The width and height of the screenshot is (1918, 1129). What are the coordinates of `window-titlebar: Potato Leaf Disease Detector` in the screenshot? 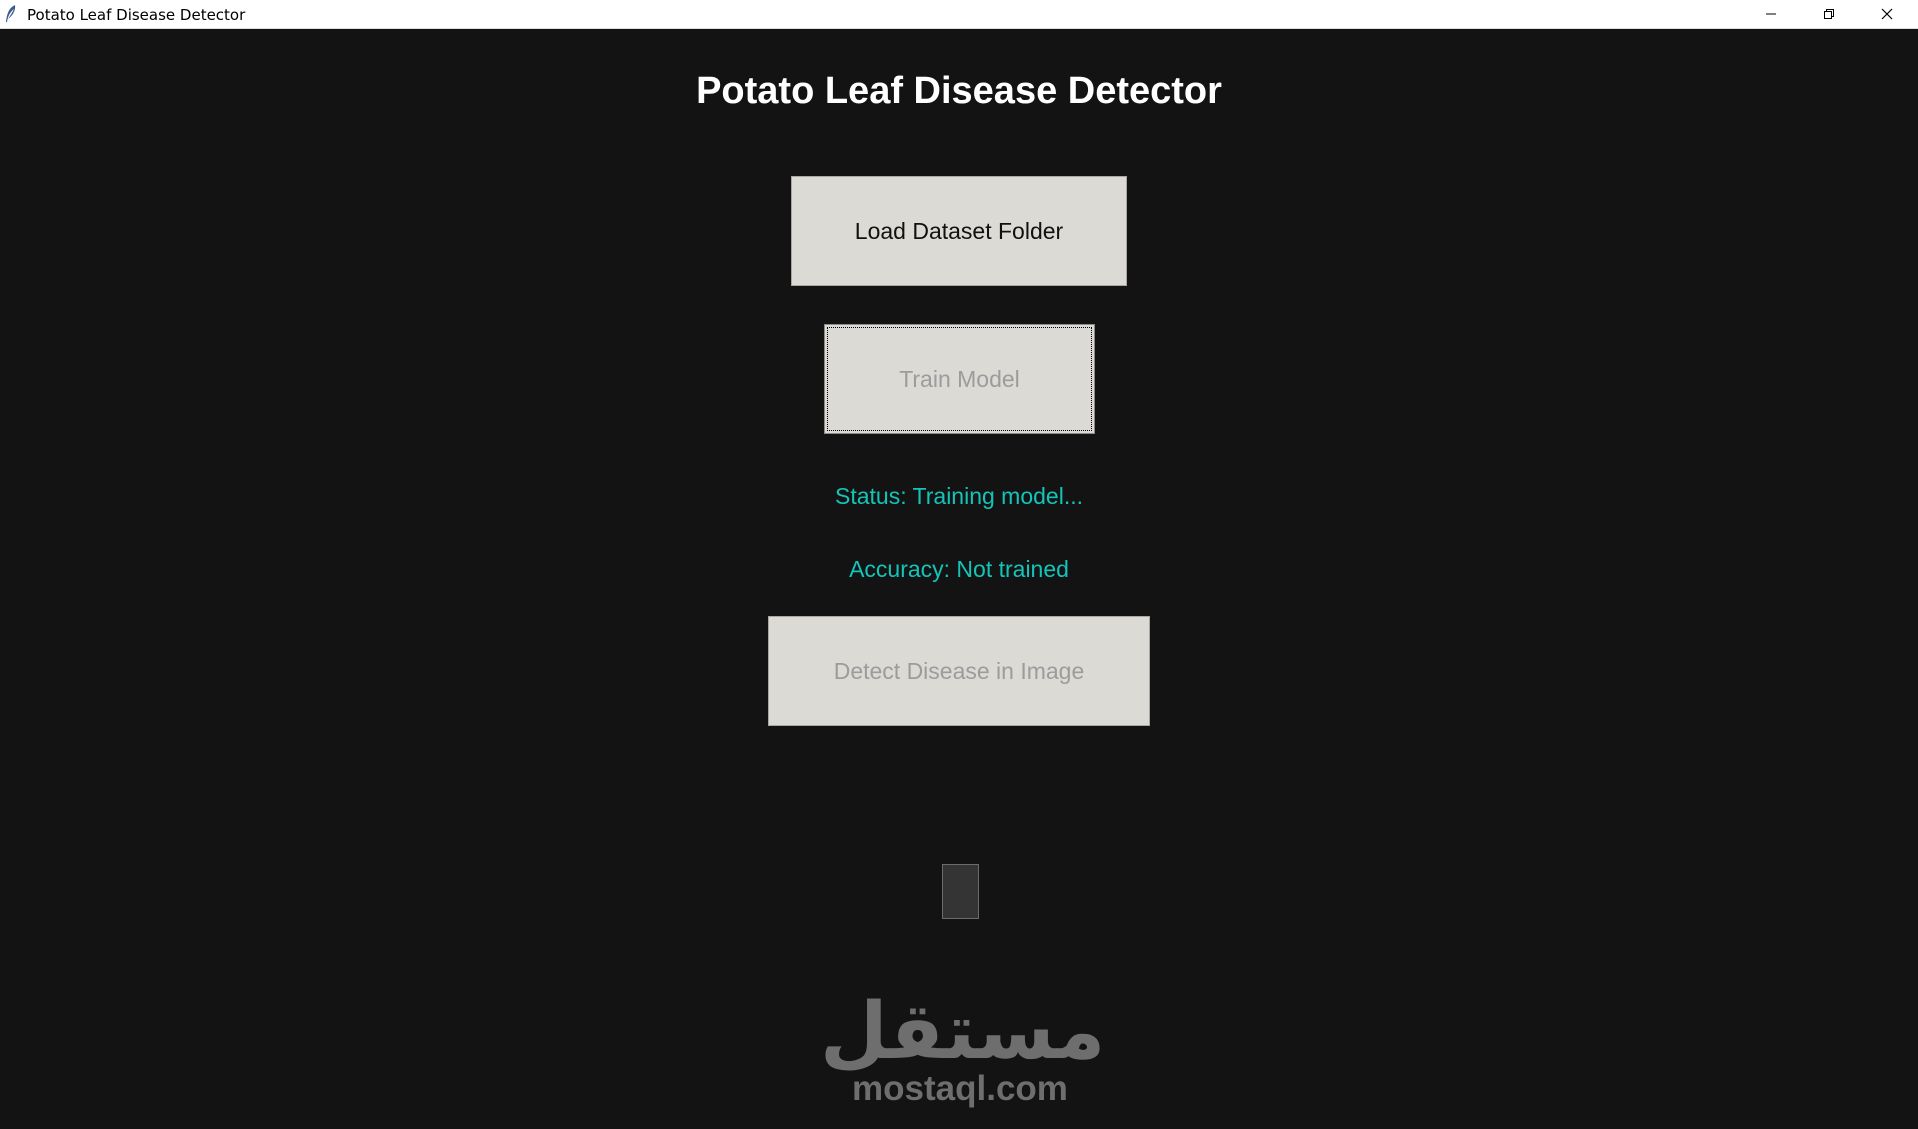 It's located at (959, 14).